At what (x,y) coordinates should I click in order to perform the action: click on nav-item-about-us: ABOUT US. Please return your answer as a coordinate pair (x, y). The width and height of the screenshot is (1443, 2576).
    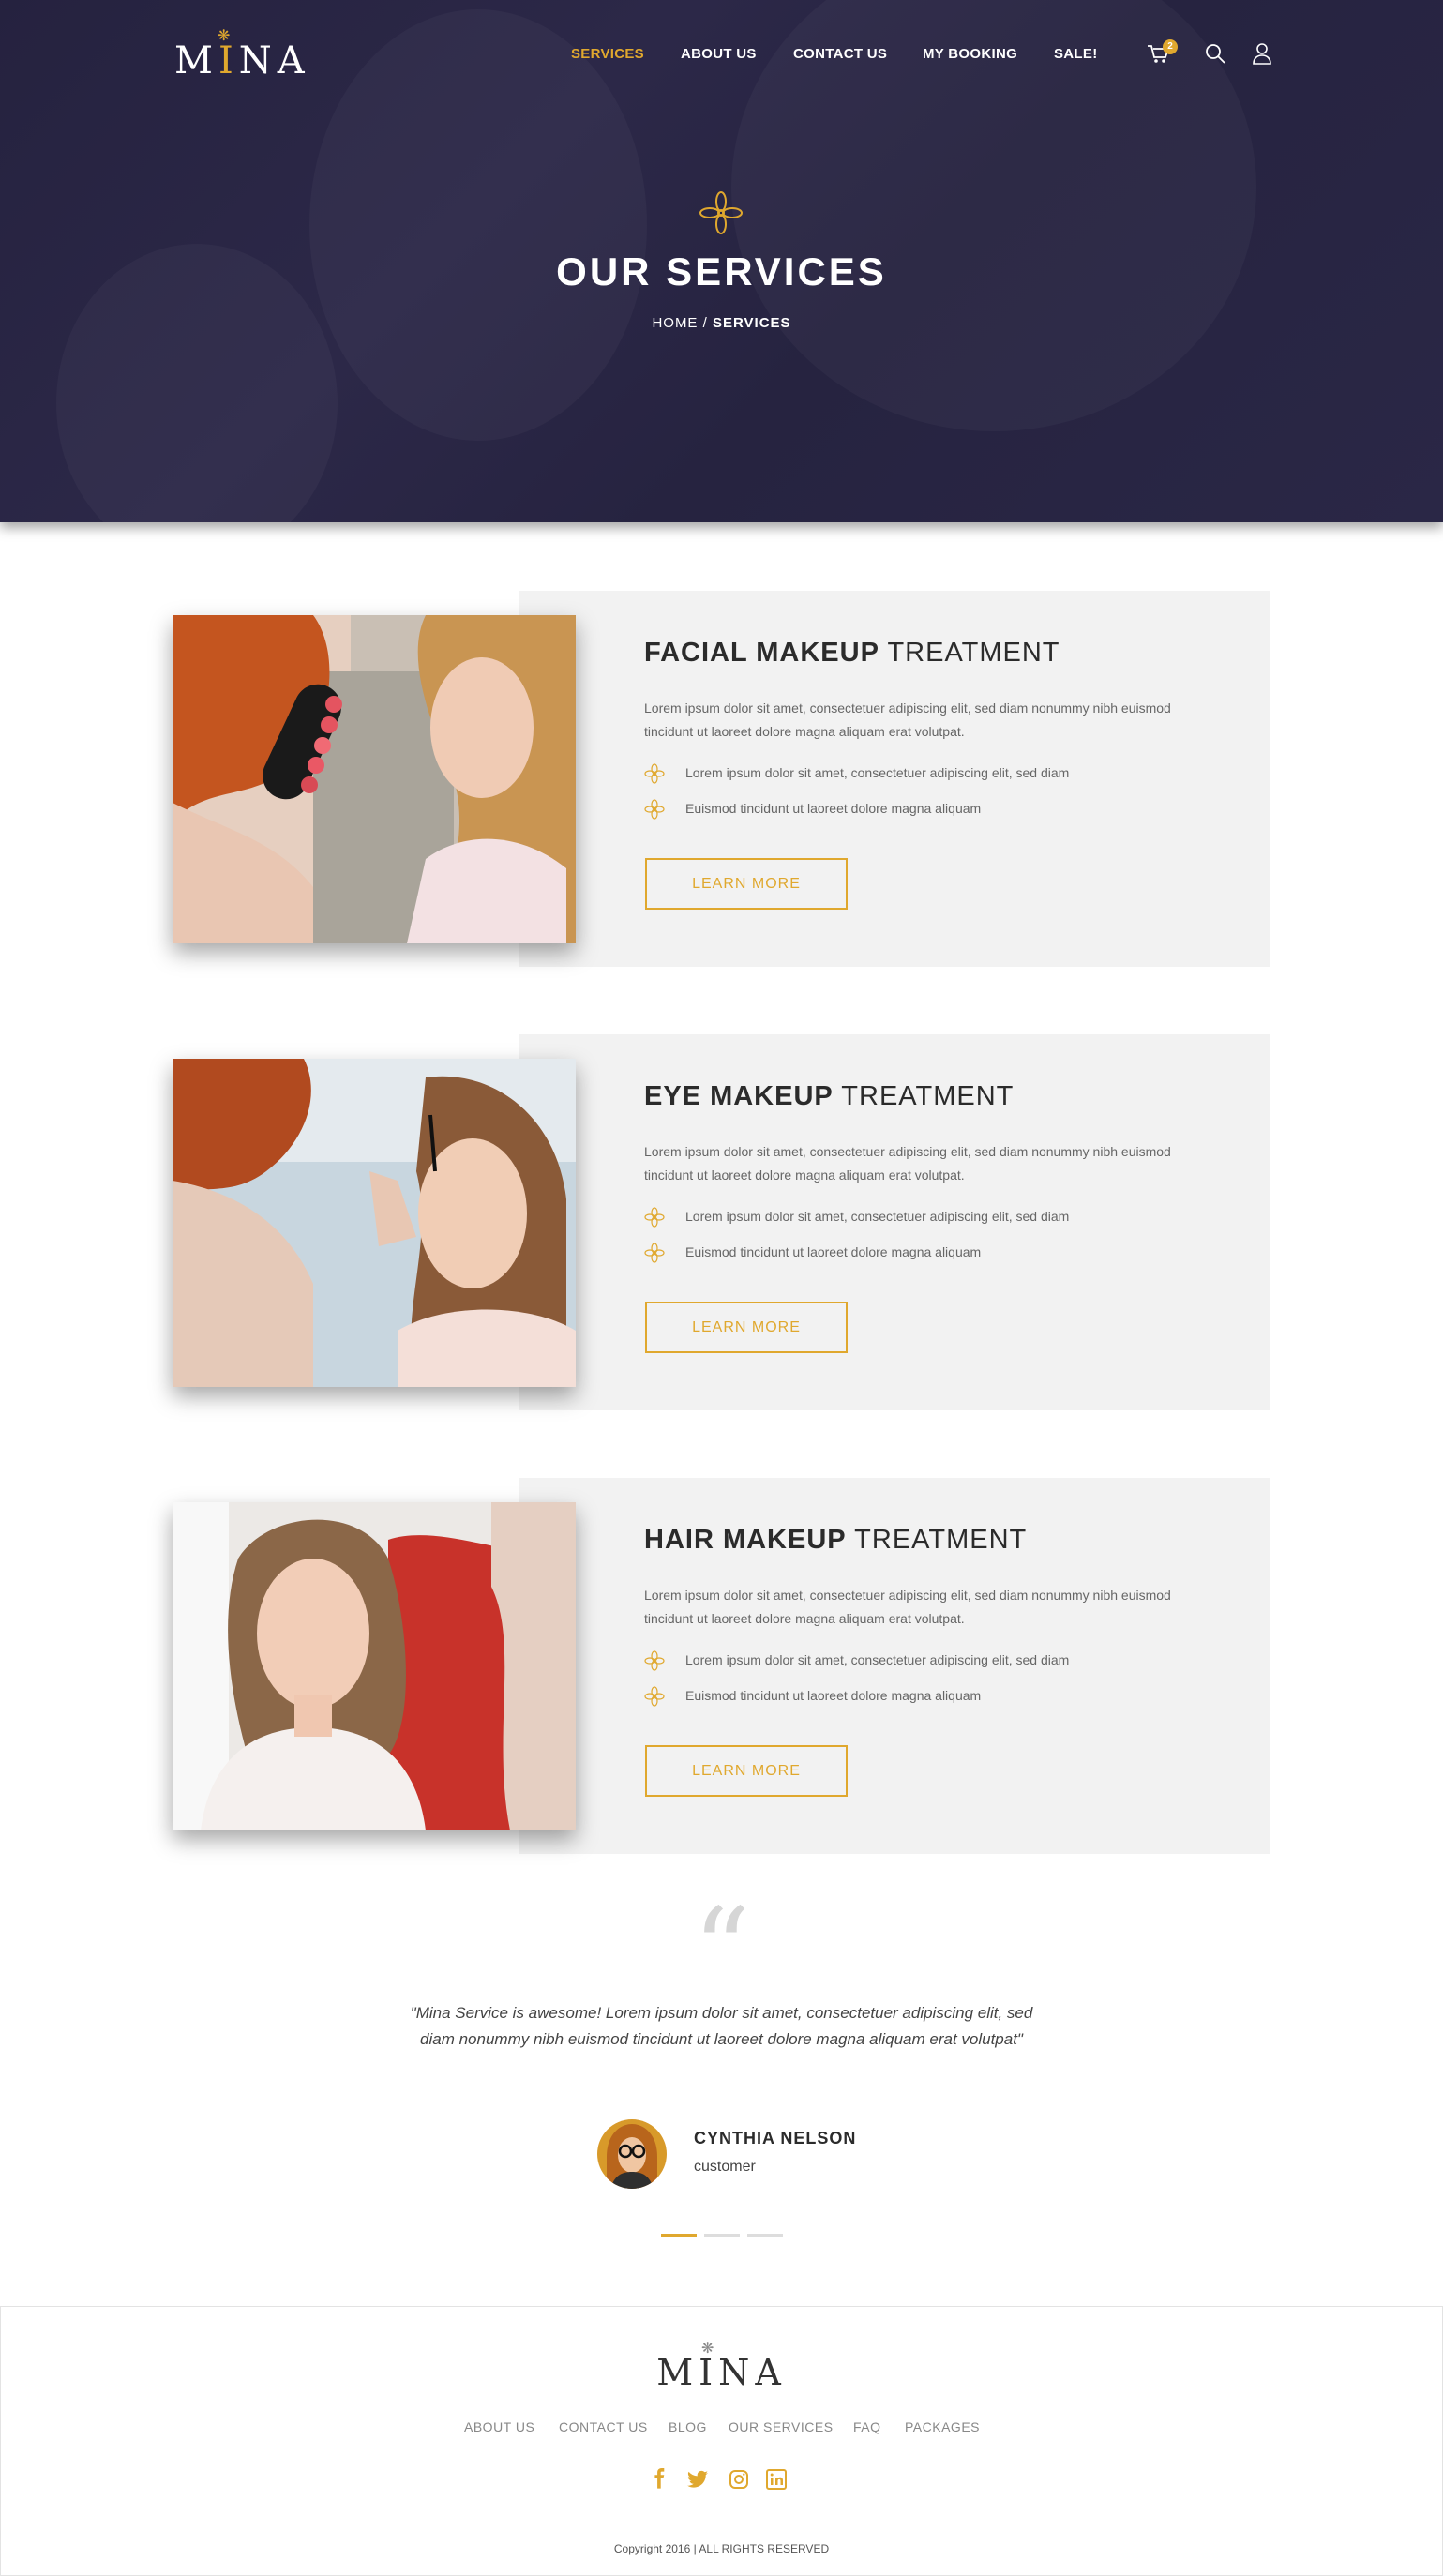
    Looking at the image, I should click on (719, 54).